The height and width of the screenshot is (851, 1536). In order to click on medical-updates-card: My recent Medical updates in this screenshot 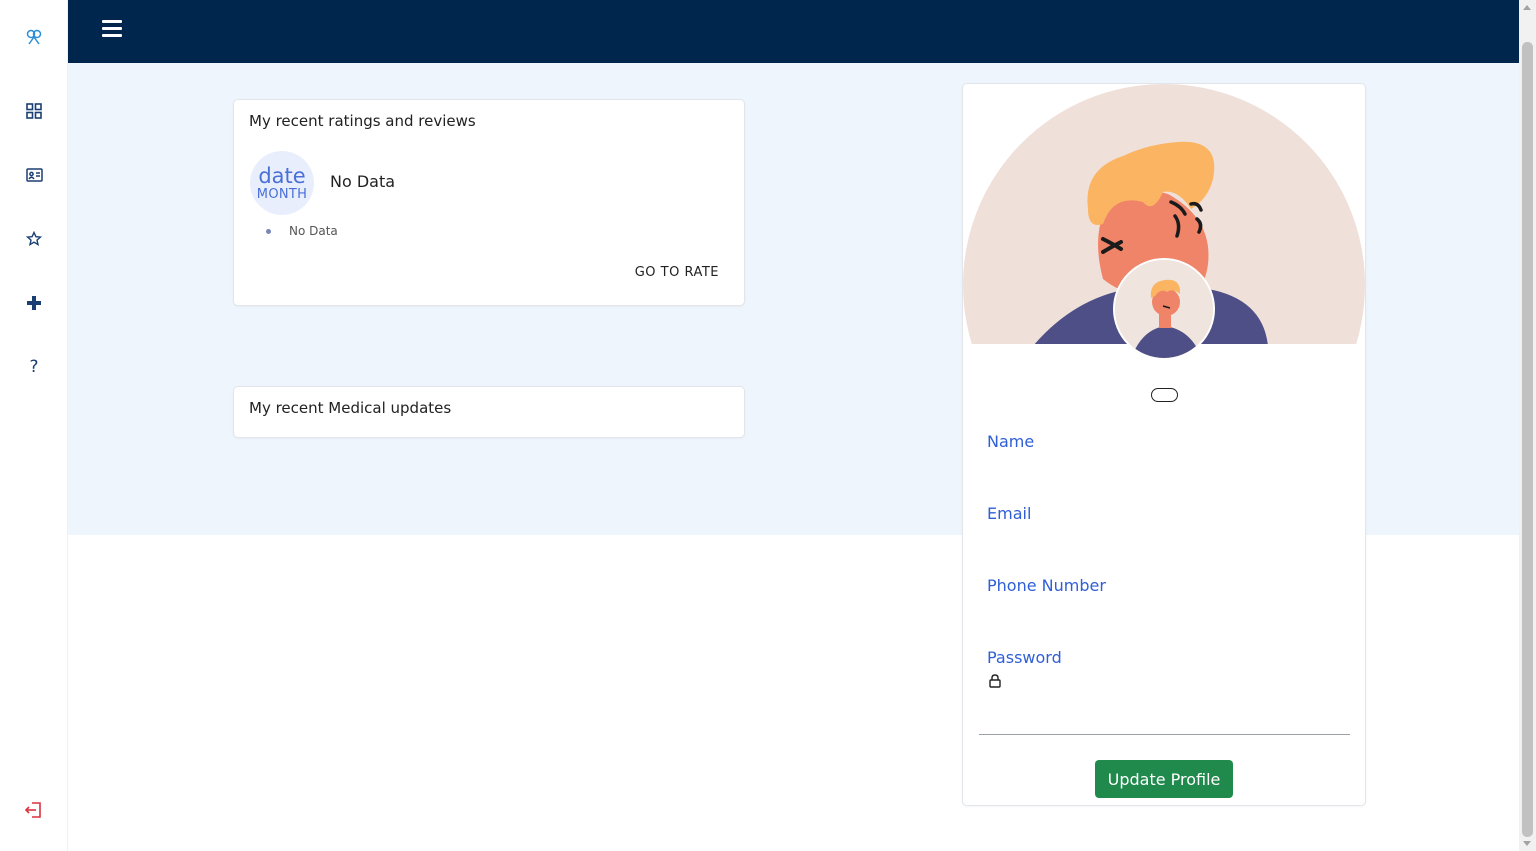, I will do `click(489, 412)`.